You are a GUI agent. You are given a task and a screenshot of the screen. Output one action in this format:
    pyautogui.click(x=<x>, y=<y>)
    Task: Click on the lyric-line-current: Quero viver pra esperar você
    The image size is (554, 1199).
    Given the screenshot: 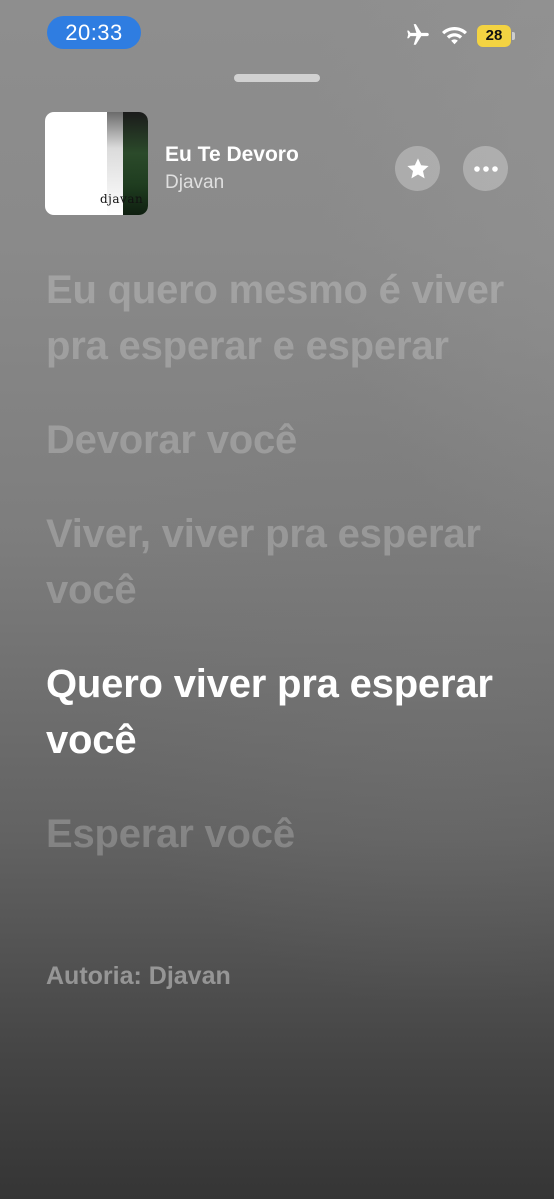 What is the action you would take?
    pyautogui.click(x=281, y=712)
    